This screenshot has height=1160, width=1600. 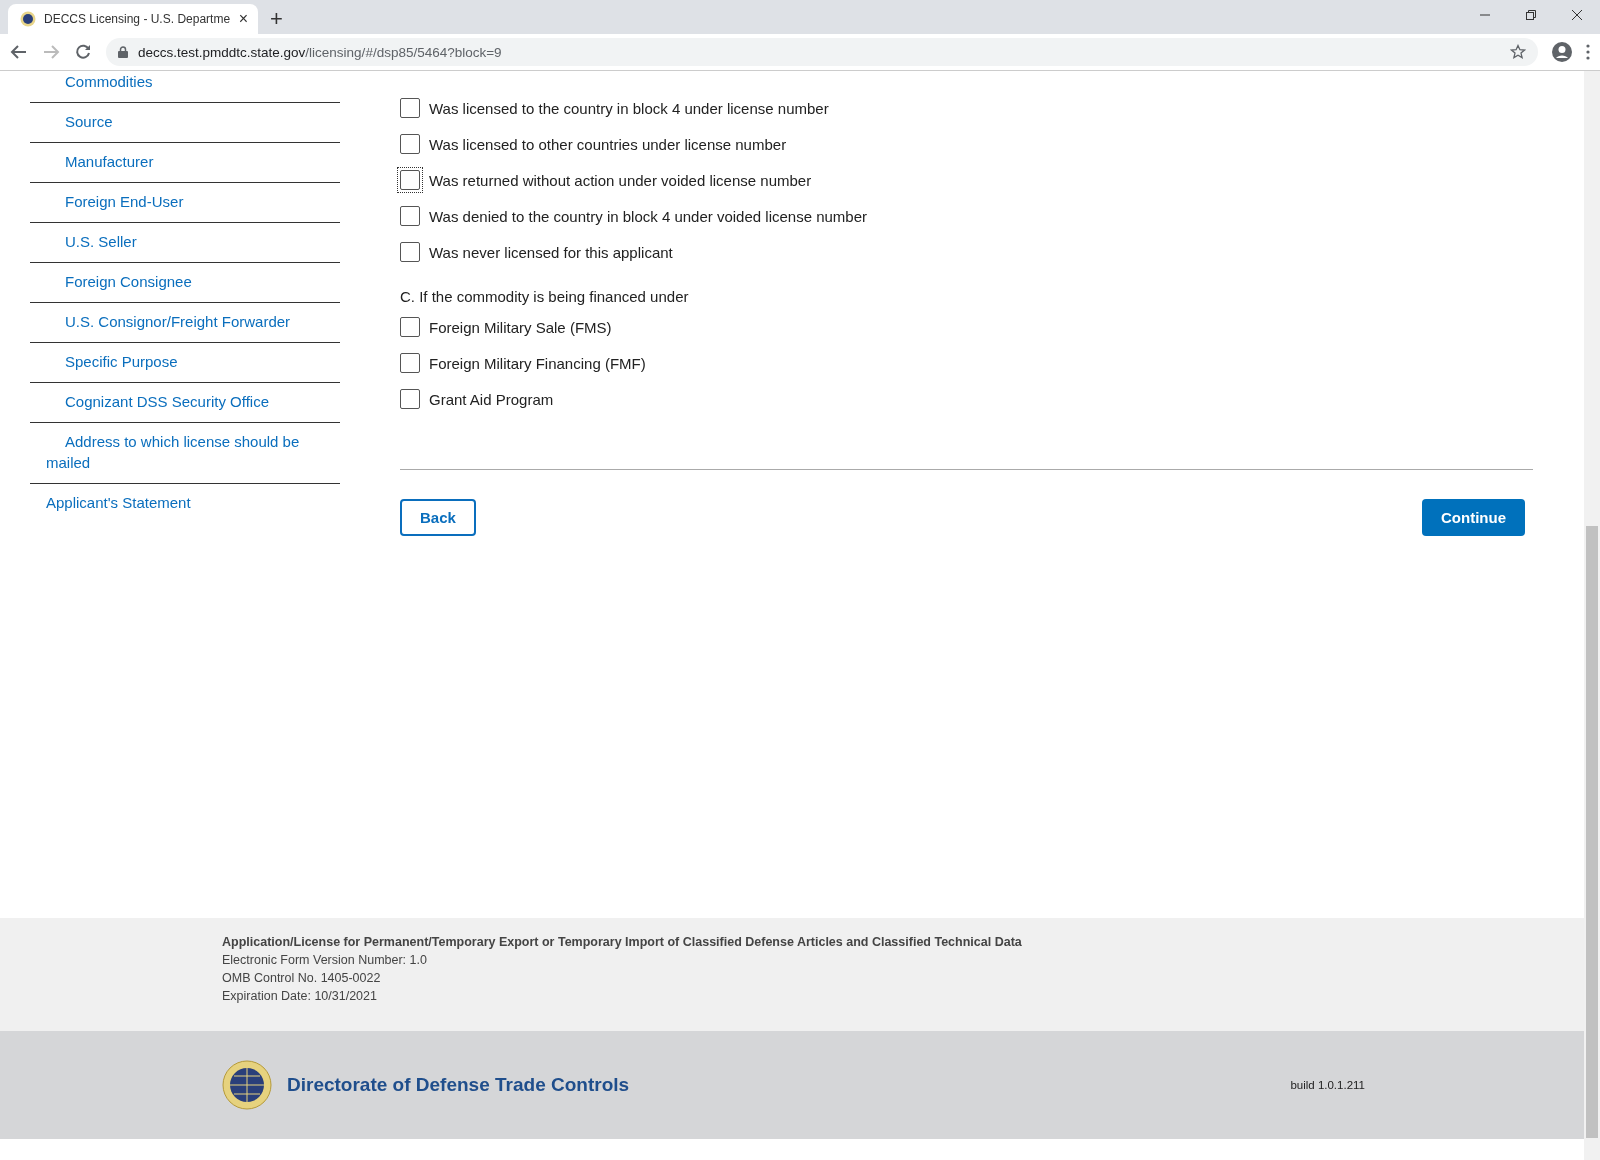 What do you see at coordinates (243, 19) in the screenshot?
I see `close-tab-button: ×` at bounding box center [243, 19].